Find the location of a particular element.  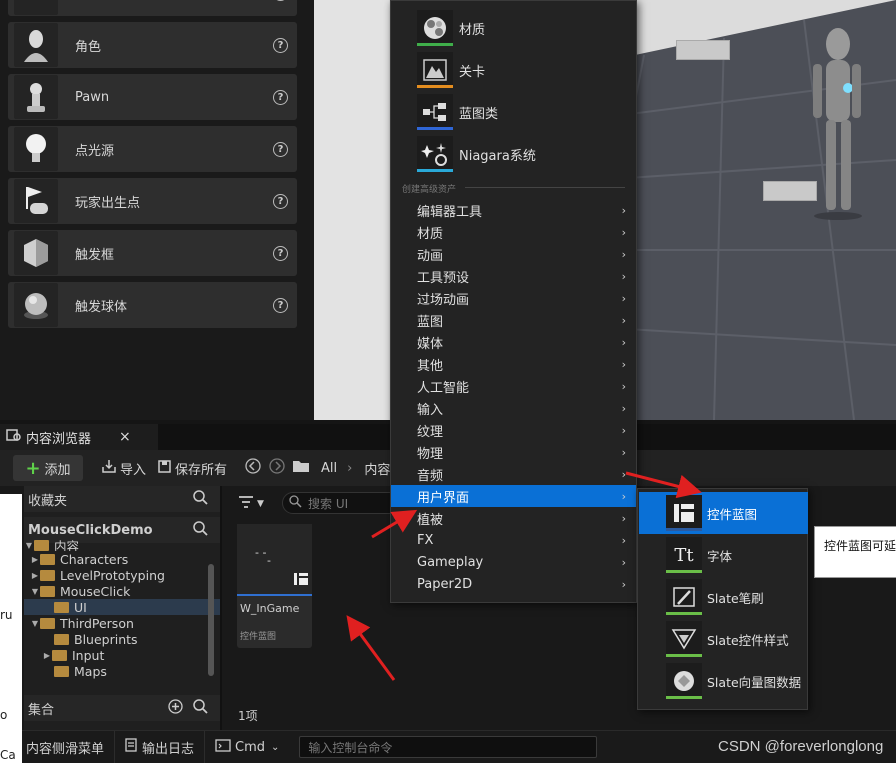

asset-tile-w-ingame: - - - W_InGame 控件蓝图 is located at coordinates (274, 586).